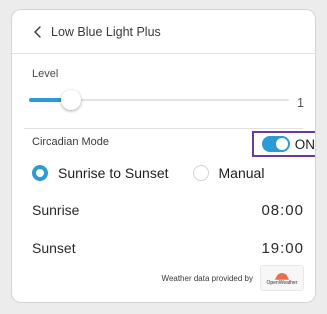 The image size is (327, 314). I want to click on schedule-radio-group: Sunrise to Sunset Manual, so click(148, 173).